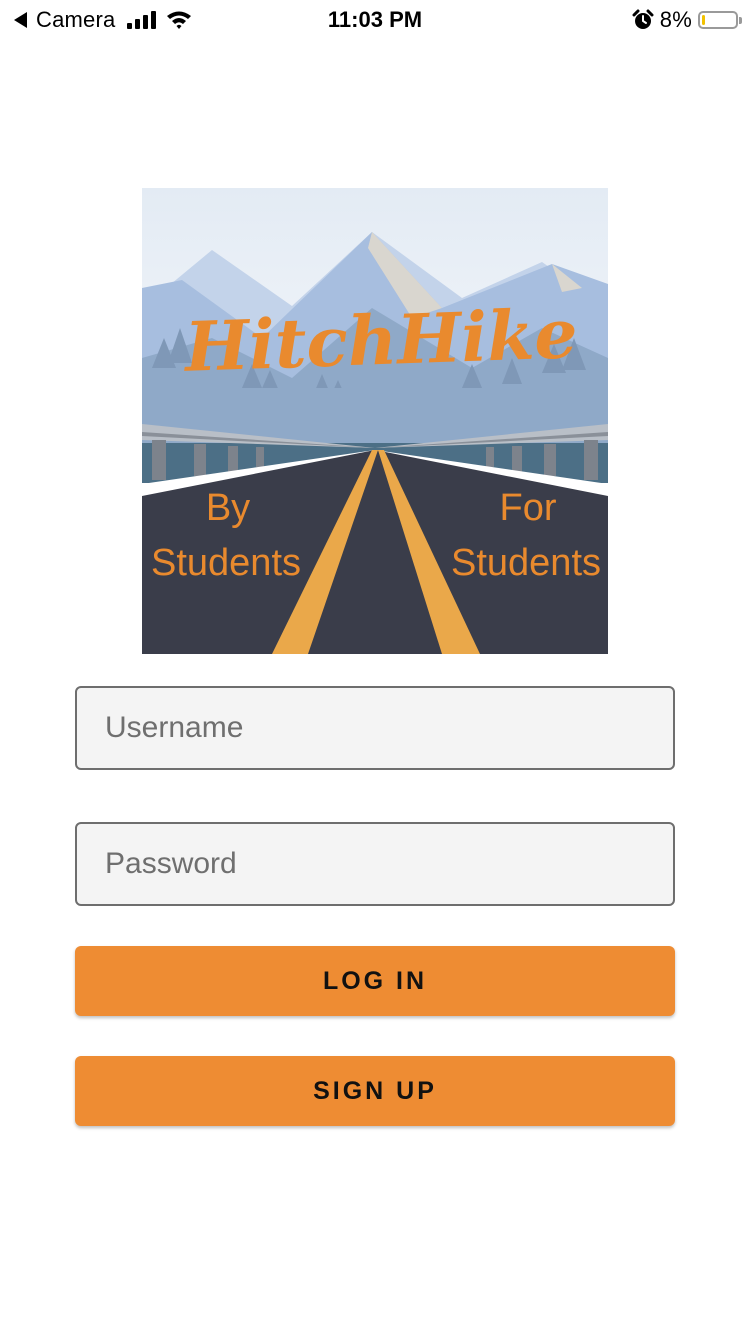 The image size is (750, 1334). Describe the element at coordinates (528, 508) in the screenshot. I see `logo-tagline-right-line1: For` at that location.